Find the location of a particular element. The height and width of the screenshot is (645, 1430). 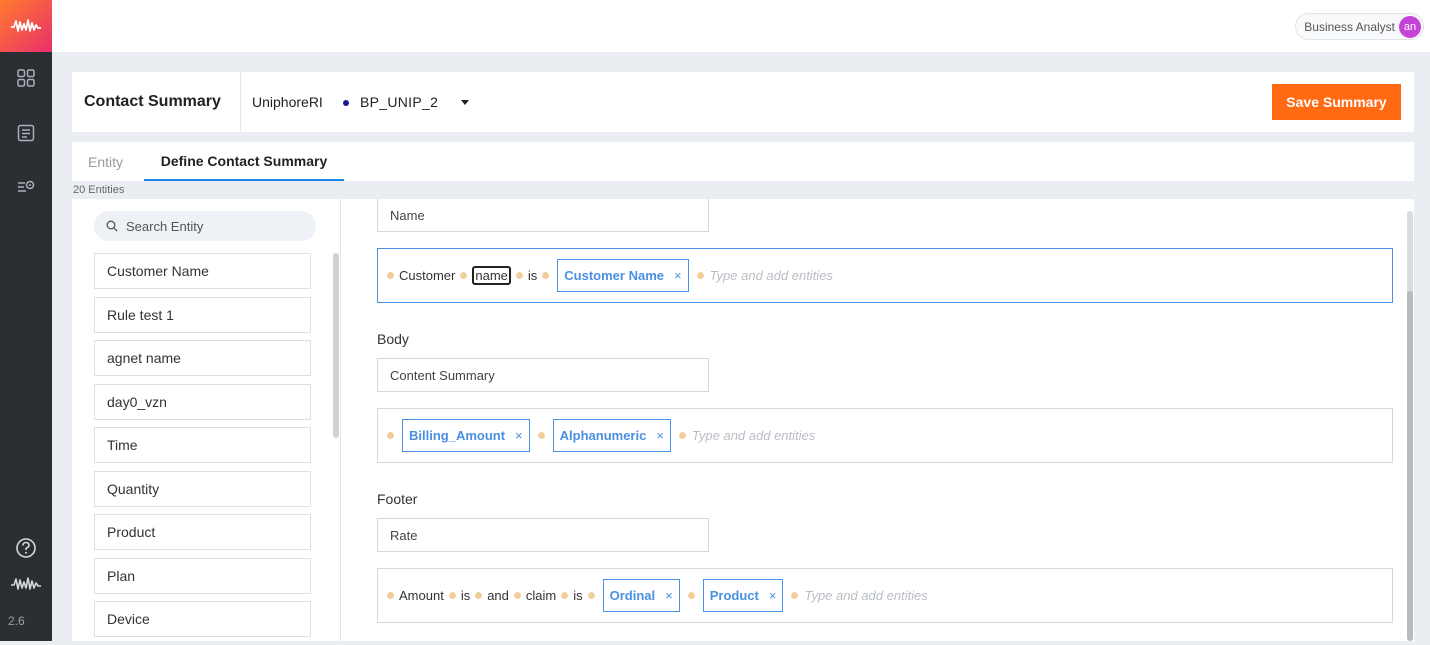

brand-waveform-icon is located at coordinates (26, 584).